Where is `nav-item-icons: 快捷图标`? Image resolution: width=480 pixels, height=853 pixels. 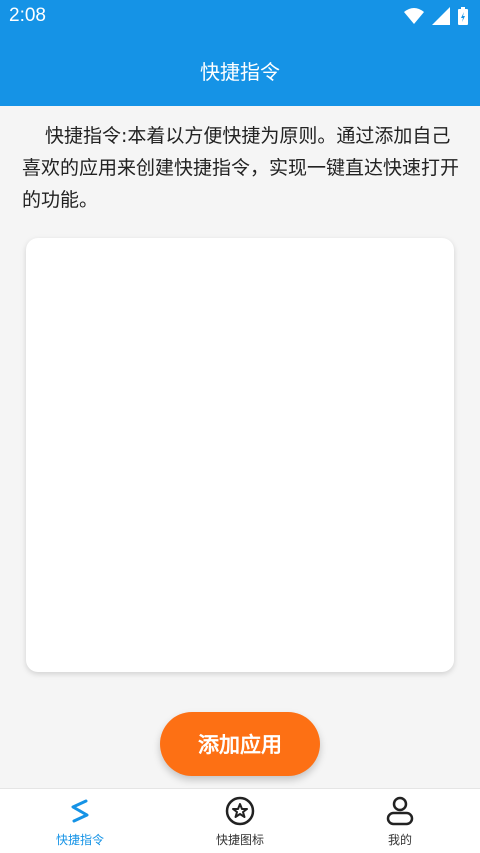 nav-item-icons: 快捷图标 is located at coordinates (240, 821).